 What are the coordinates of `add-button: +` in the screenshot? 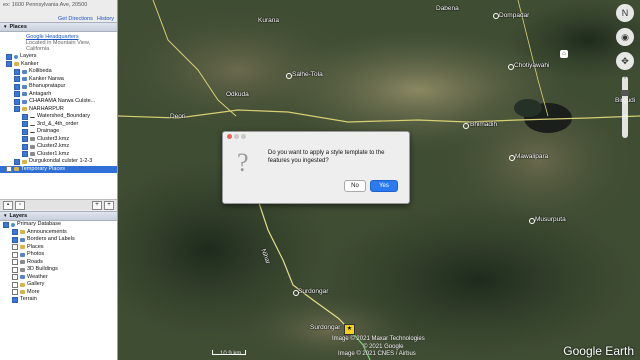 It's located at (97, 205).